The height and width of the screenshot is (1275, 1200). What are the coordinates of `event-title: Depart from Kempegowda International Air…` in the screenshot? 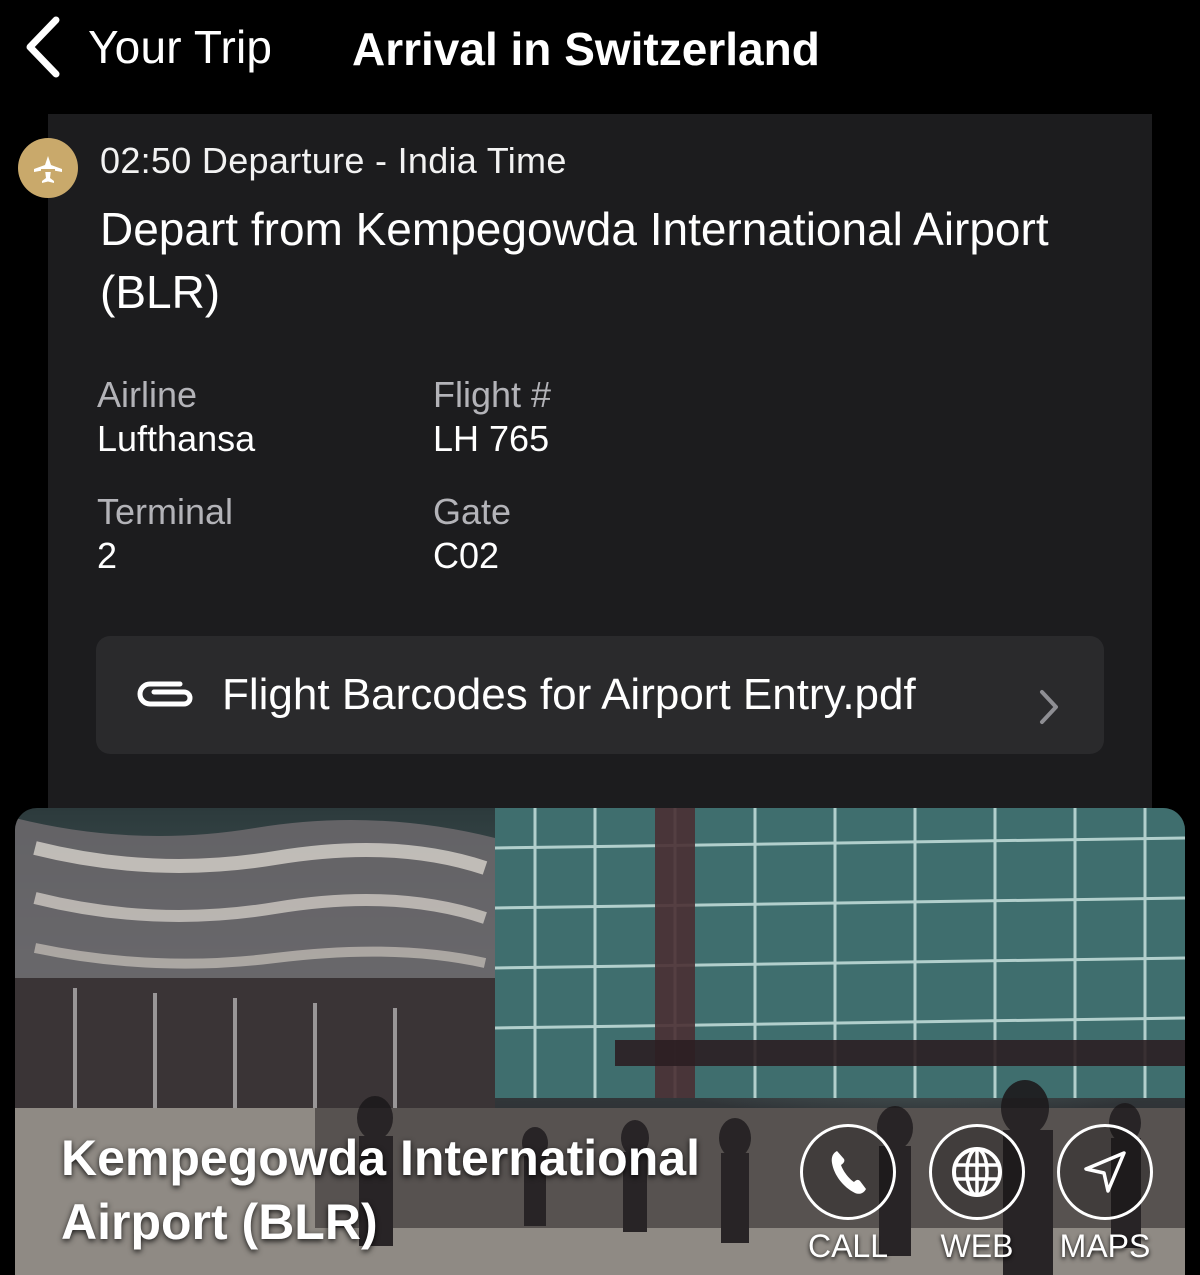 It's located at (574, 260).